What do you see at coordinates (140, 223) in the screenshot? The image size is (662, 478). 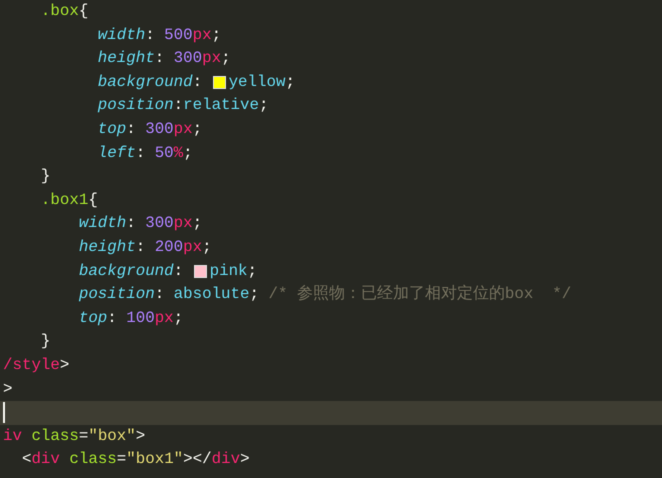 I see `code-text: width: 300px;` at bounding box center [140, 223].